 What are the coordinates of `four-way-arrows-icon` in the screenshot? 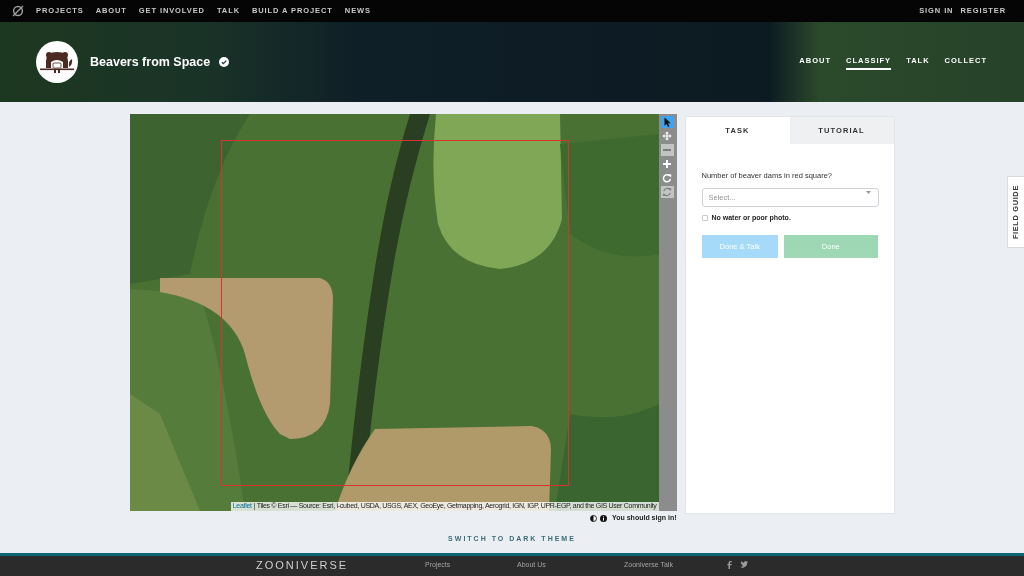 It's located at (667, 136).